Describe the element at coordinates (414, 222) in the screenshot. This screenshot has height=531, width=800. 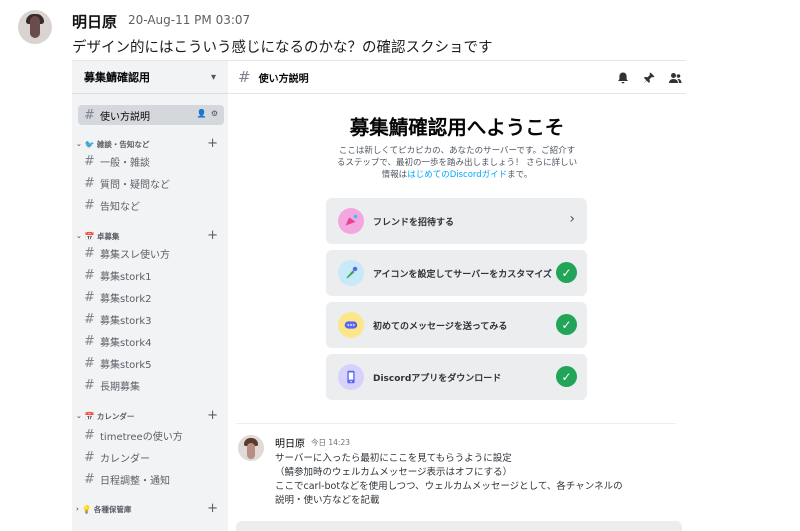
I see `card-label: フレンドを招待する` at that location.